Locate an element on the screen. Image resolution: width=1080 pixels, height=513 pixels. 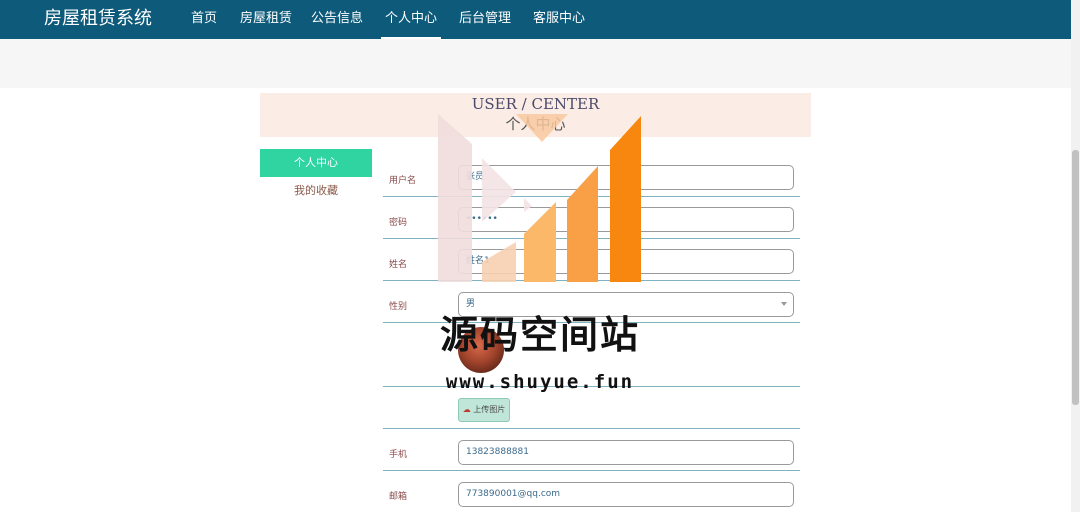
nav-home: 首页 is located at coordinates (204, 24).